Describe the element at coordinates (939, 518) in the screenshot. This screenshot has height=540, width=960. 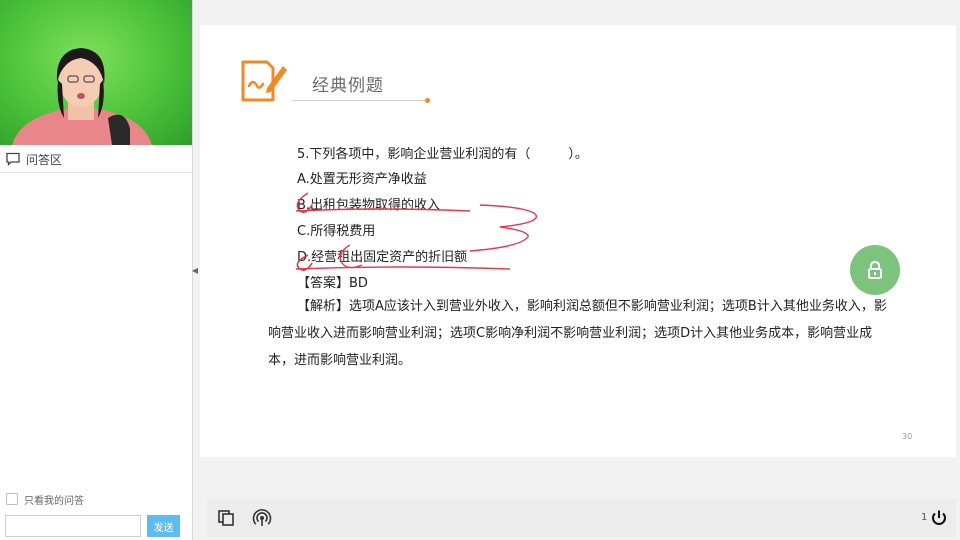
I see `power-icon` at that location.